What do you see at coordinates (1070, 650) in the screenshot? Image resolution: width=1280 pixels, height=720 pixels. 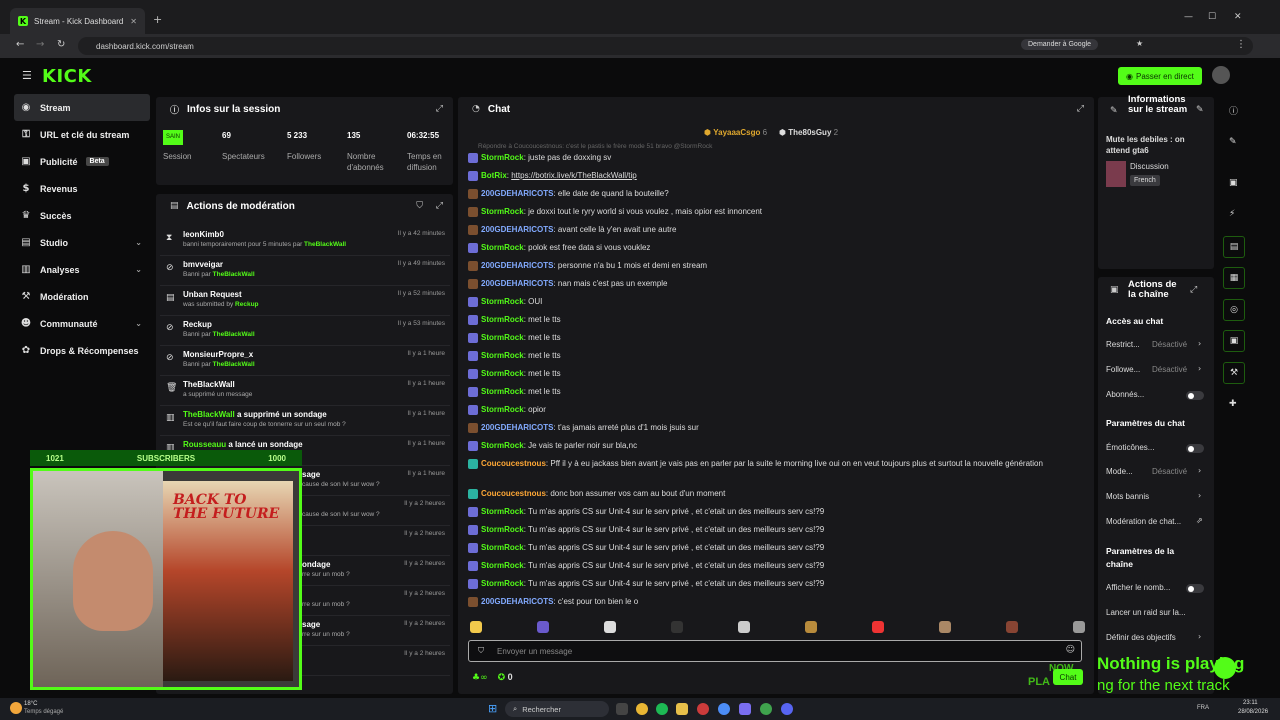 I see `emoji-icon: ☺` at bounding box center [1070, 650].